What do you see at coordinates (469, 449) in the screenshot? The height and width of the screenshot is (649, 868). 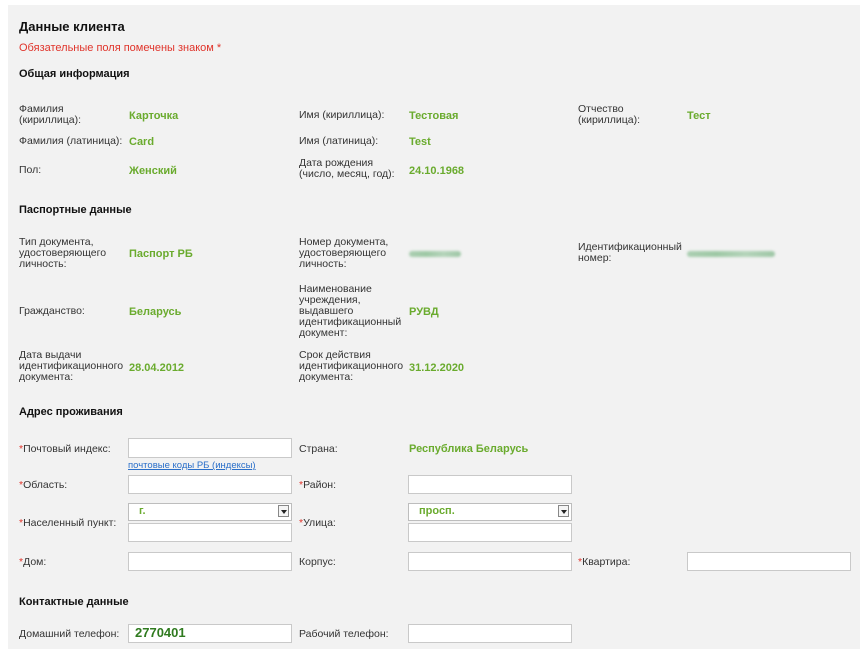 I see `country-value: Республика Беларусь` at bounding box center [469, 449].